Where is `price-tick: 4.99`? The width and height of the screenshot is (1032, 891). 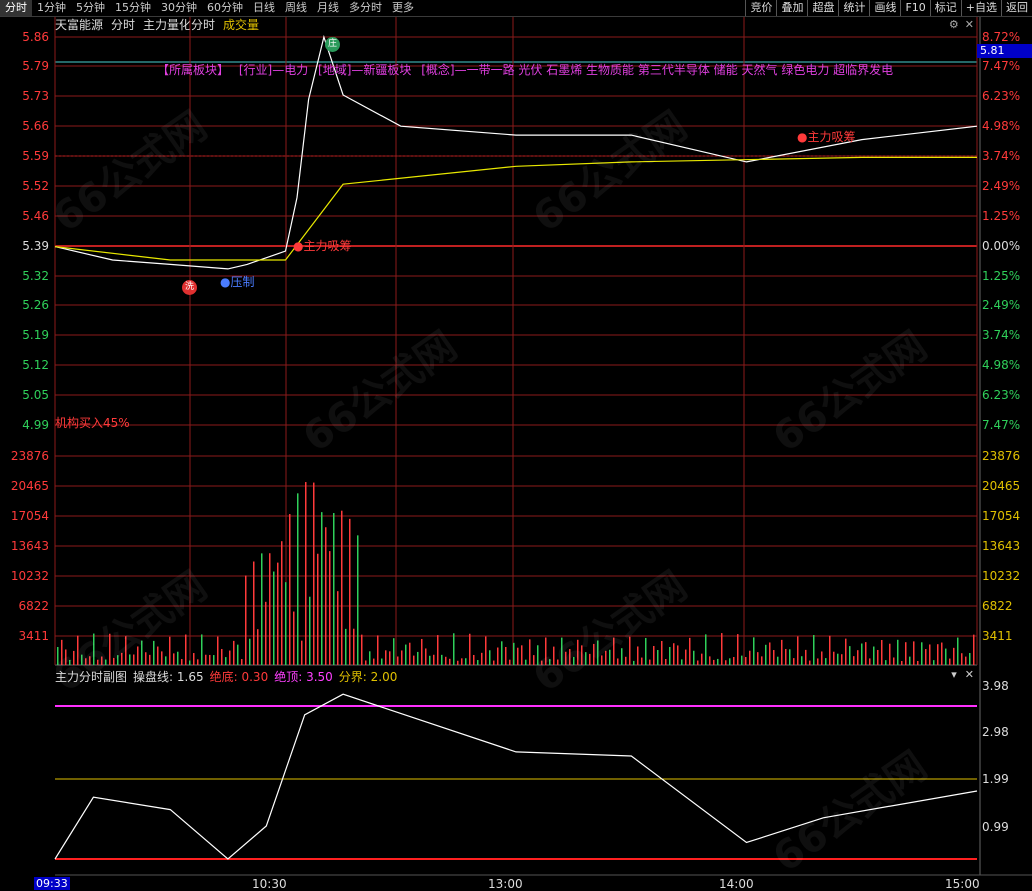 price-tick: 4.99 is located at coordinates (35, 425).